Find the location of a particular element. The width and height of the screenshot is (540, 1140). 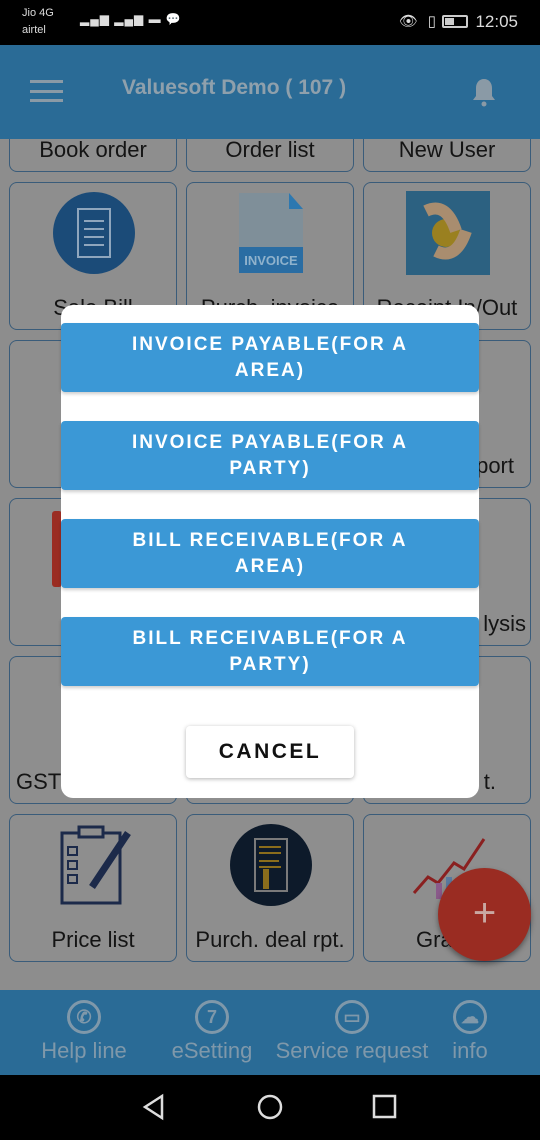

nav-service-request: ▭ Service request is located at coordinates (352, 1032).